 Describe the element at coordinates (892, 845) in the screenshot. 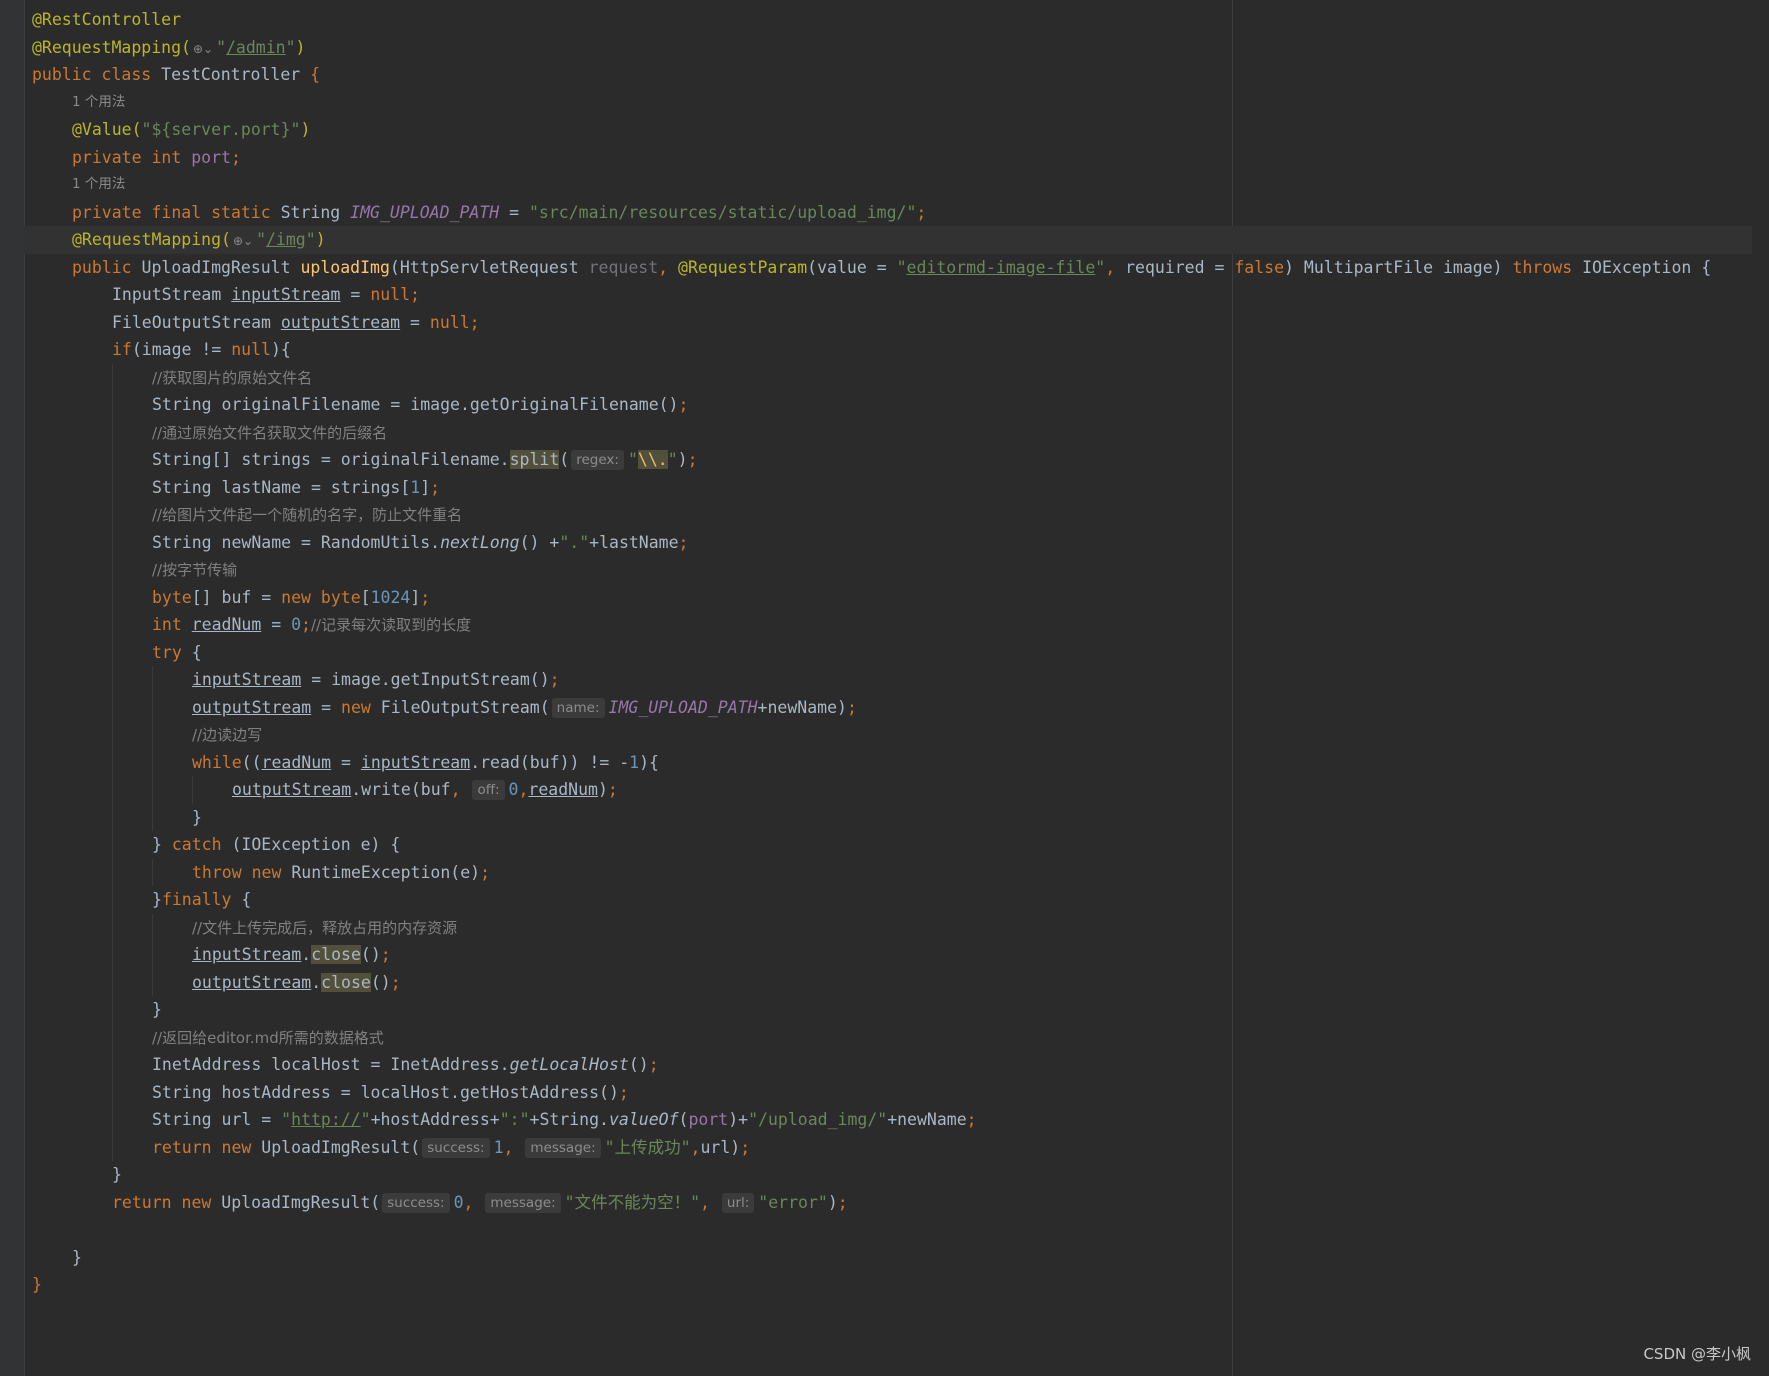

I see `code-line: ▽} catch (IOException e) {` at that location.